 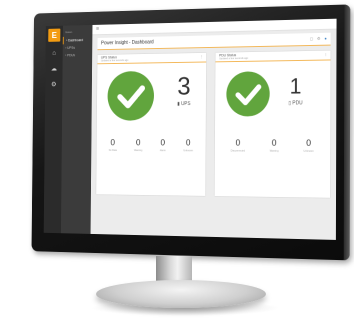 I want to click on settings-icon: ⚙, so click(x=319, y=38).